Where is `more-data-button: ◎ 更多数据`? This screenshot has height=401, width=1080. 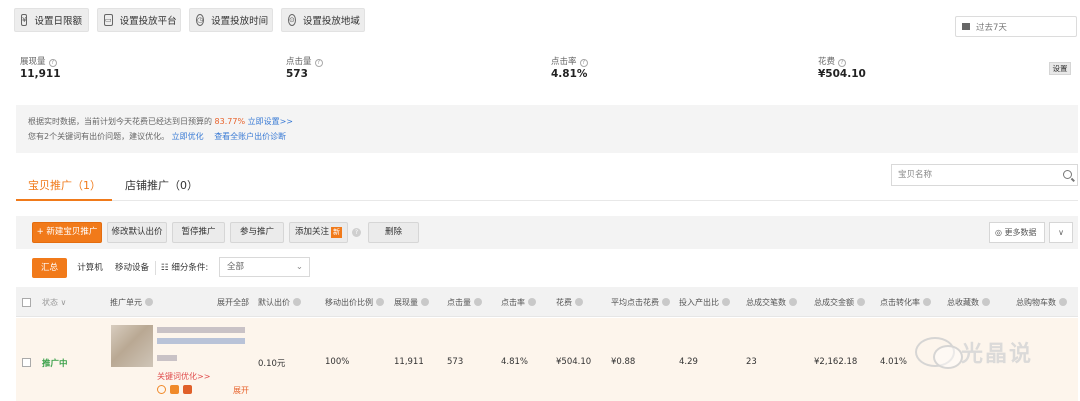 more-data-button: ◎ 更多数据 is located at coordinates (1017, 232).